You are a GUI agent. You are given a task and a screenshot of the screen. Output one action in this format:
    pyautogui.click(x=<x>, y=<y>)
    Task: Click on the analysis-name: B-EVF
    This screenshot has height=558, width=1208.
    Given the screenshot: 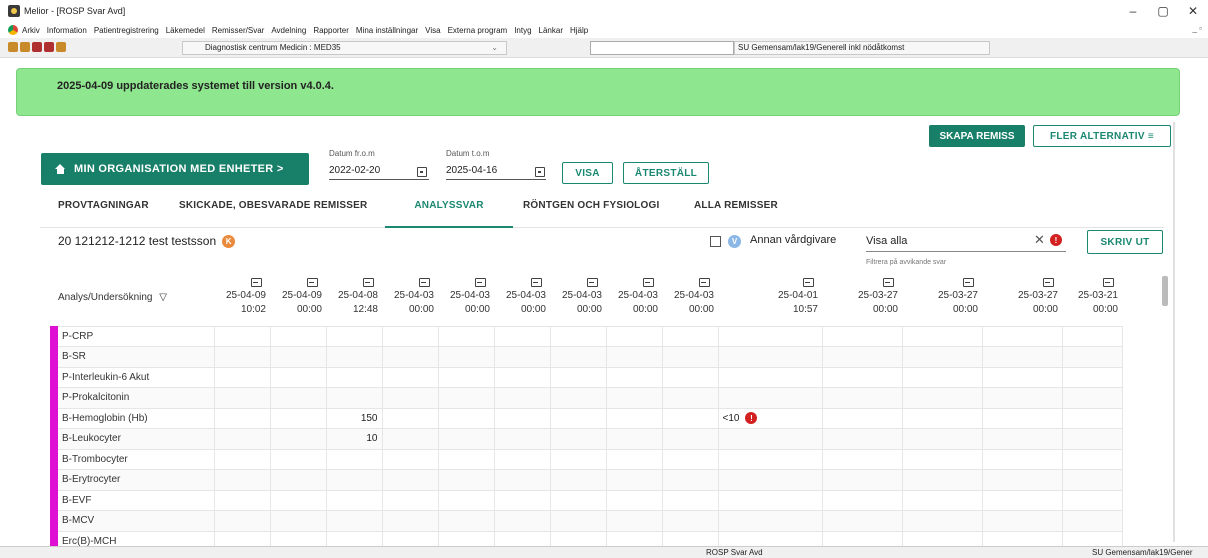 What is the action you would take?
    pyautogui.click(x=132, y=500)
    